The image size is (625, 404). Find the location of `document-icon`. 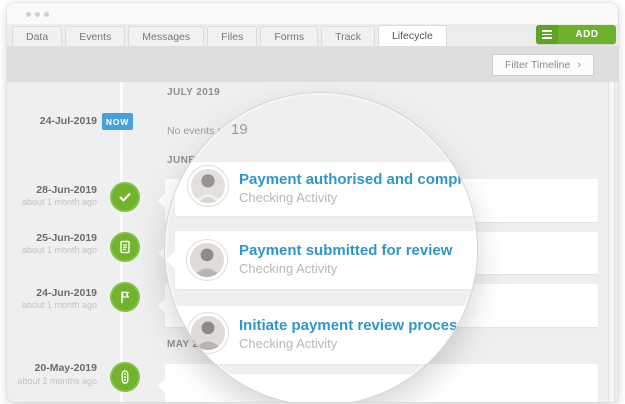

document-icon is located at coordinates (125, 247).